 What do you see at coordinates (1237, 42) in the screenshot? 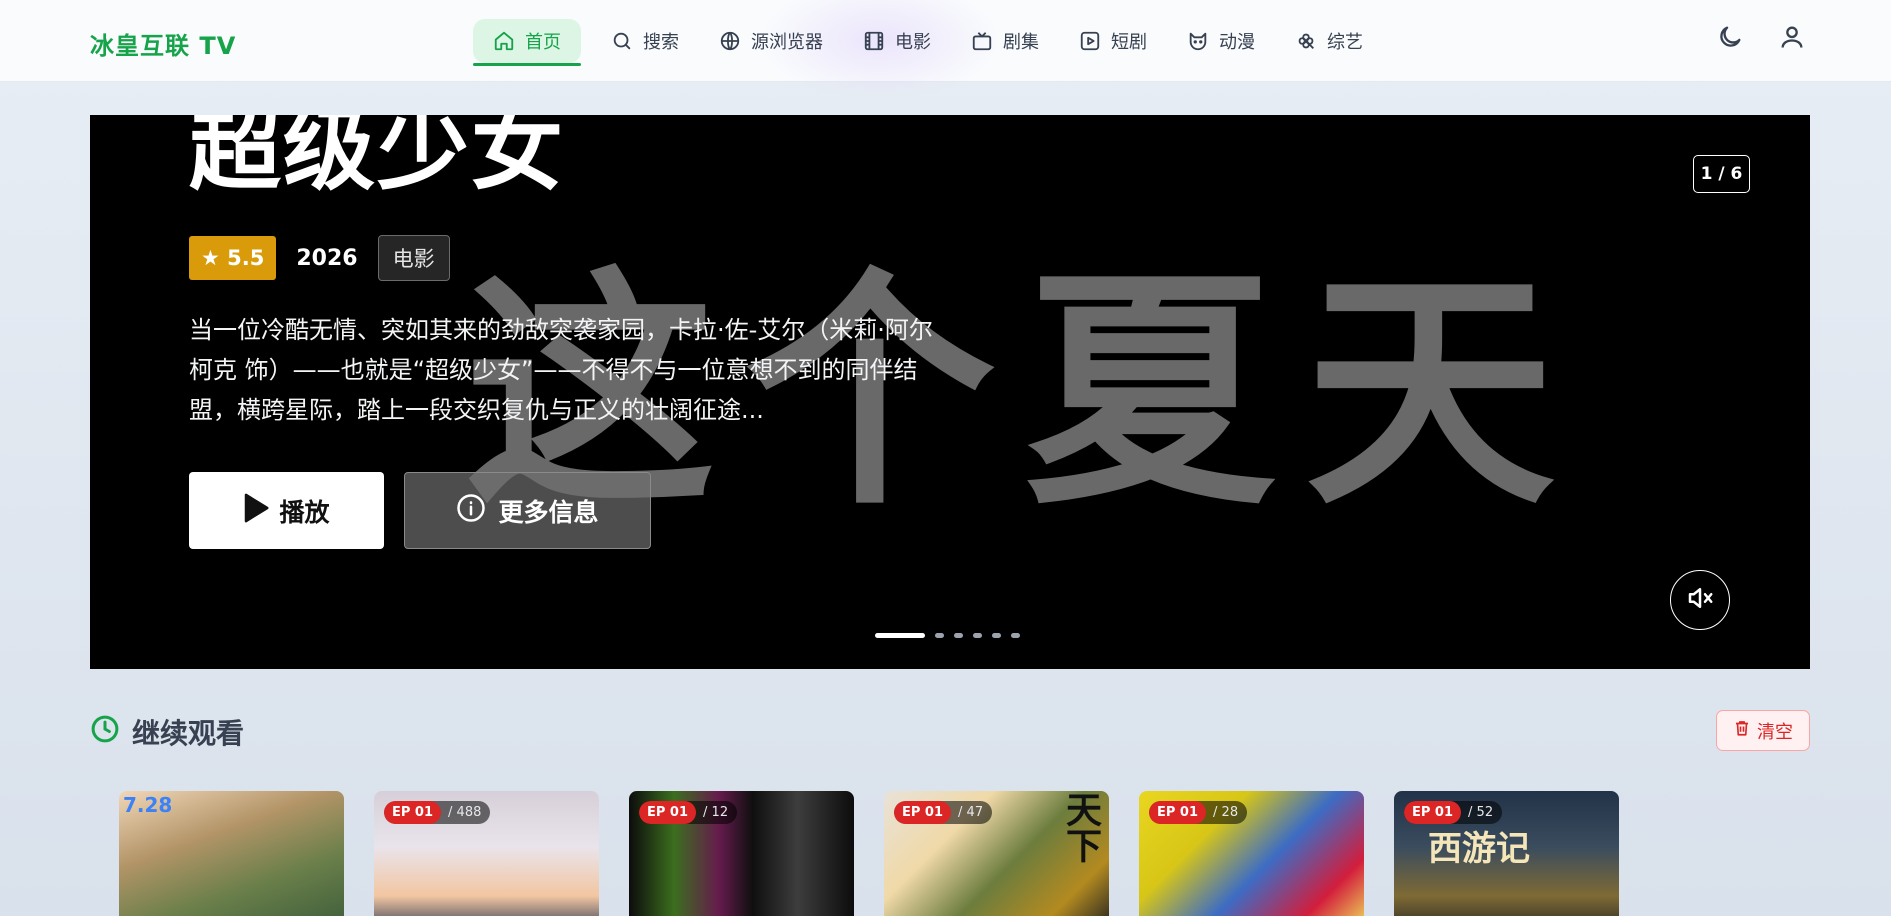
I see `nav-label: 动漫` at bounding box center [1237, 42].